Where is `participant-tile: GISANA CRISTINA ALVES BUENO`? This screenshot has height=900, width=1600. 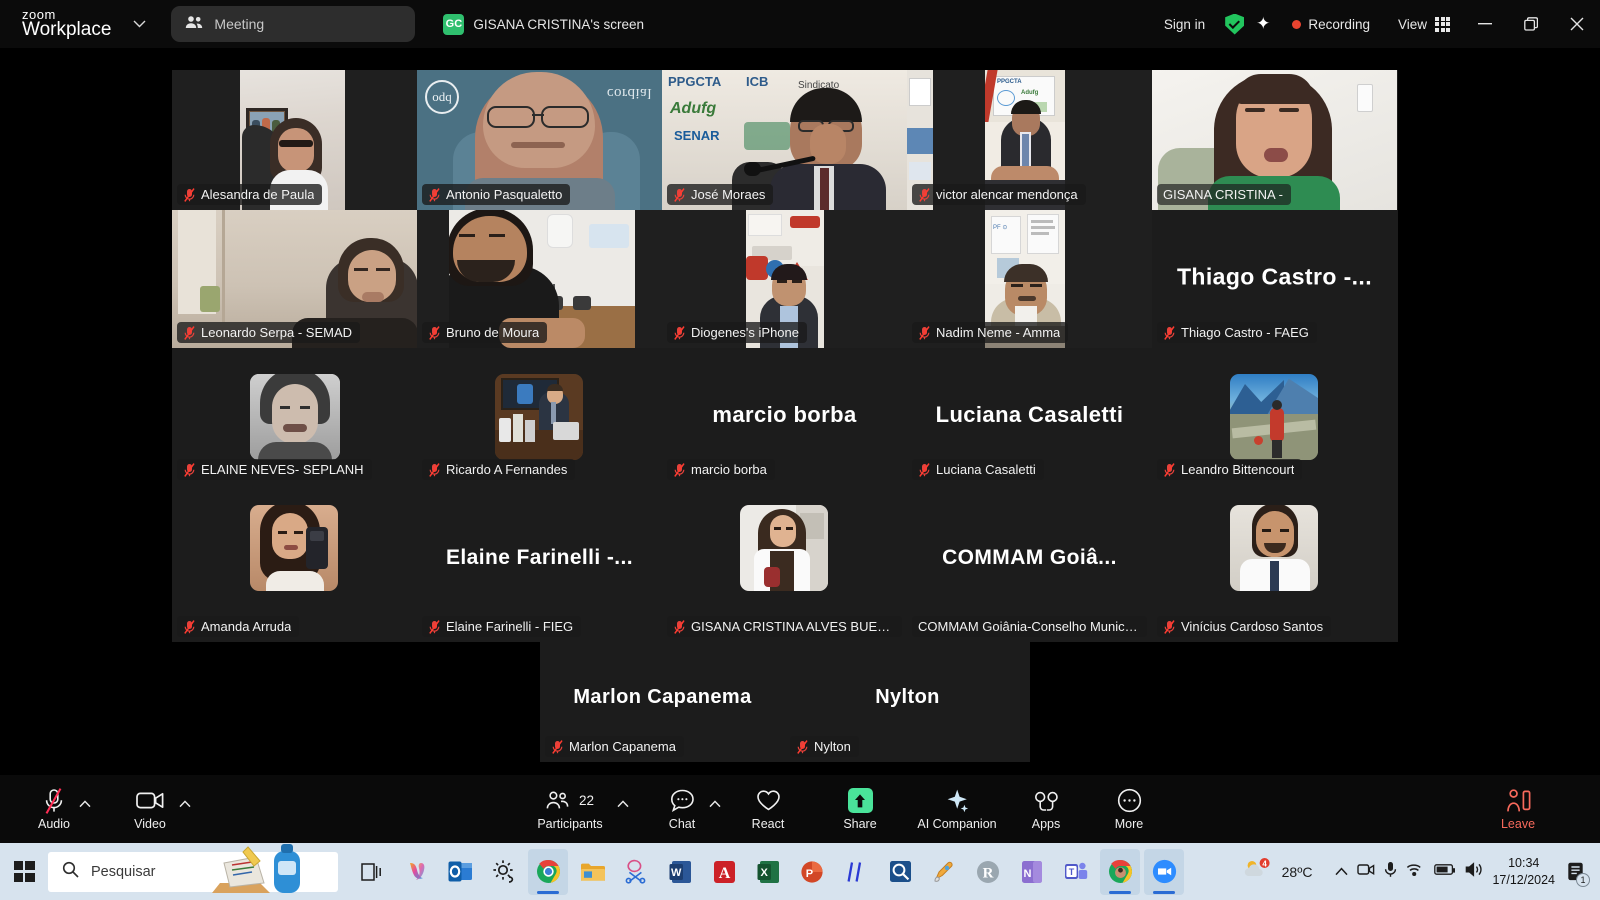
participant-tile: GISANA CRISTINA ALVES BUENO is located at coordinates (784, 563).